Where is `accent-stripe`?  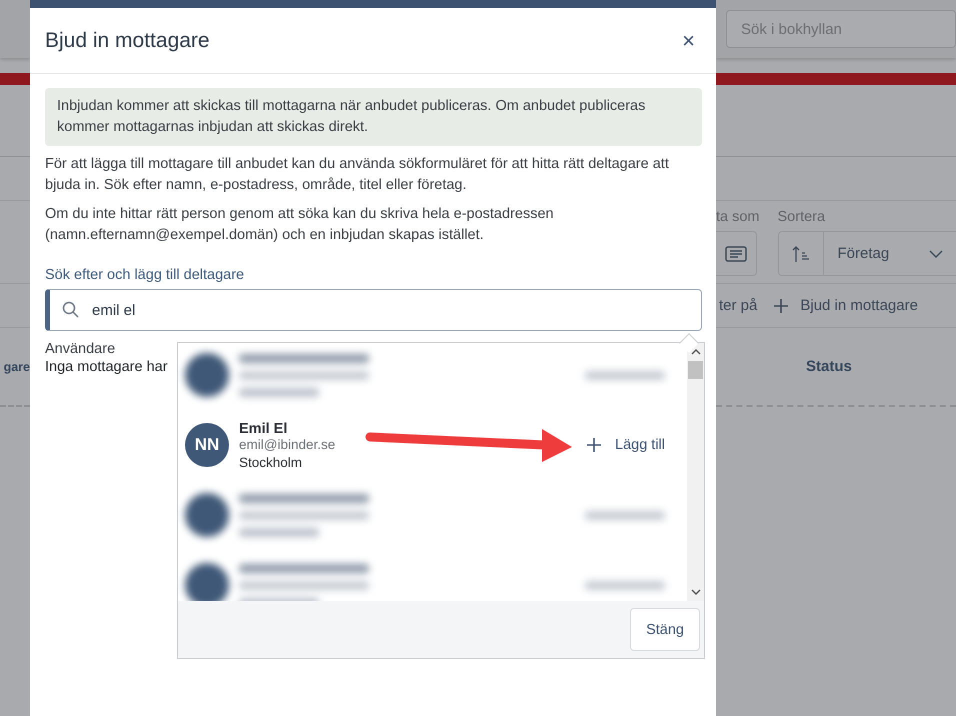
accent-stripe is located at coordinates (15, 79).